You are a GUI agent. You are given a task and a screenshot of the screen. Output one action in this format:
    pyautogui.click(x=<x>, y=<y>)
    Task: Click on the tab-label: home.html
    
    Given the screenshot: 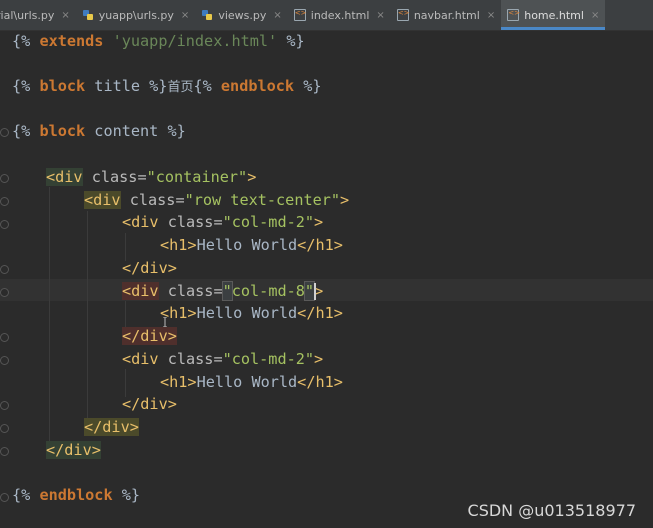 What is the action you would take?
    pyautogui.click(x=554, y=15)
    